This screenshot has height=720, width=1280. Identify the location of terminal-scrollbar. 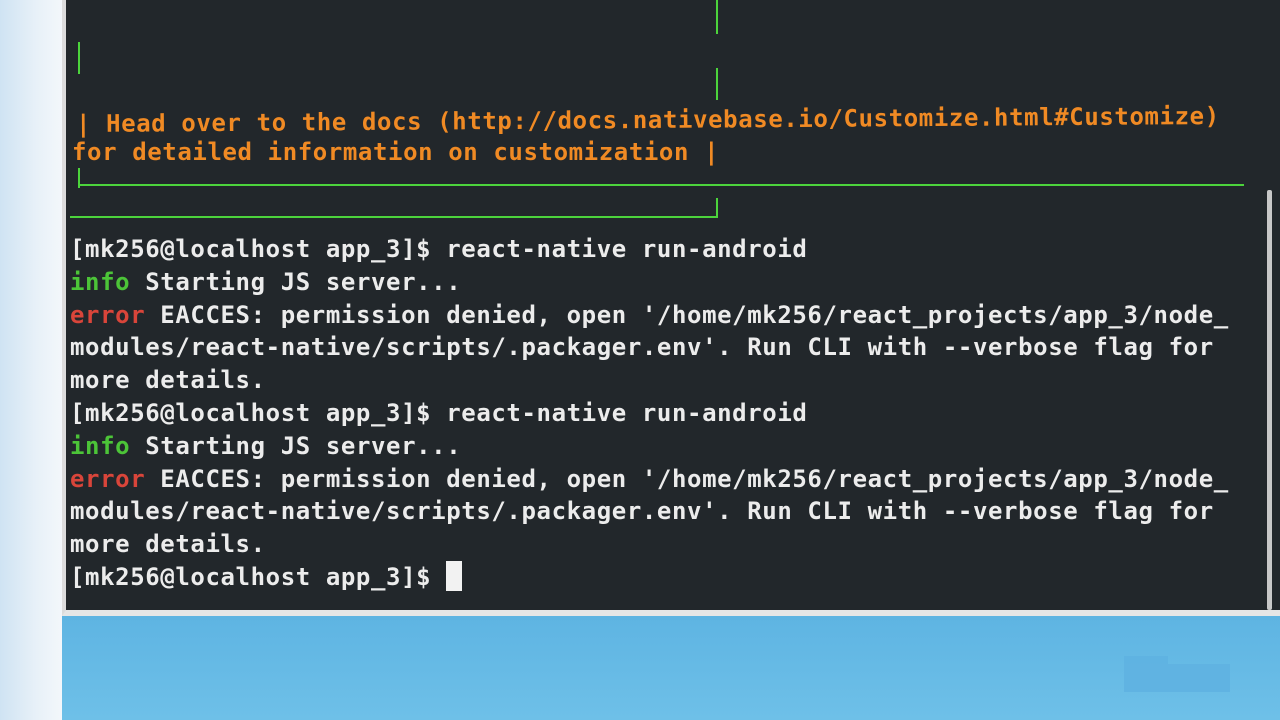
(1269, 400).